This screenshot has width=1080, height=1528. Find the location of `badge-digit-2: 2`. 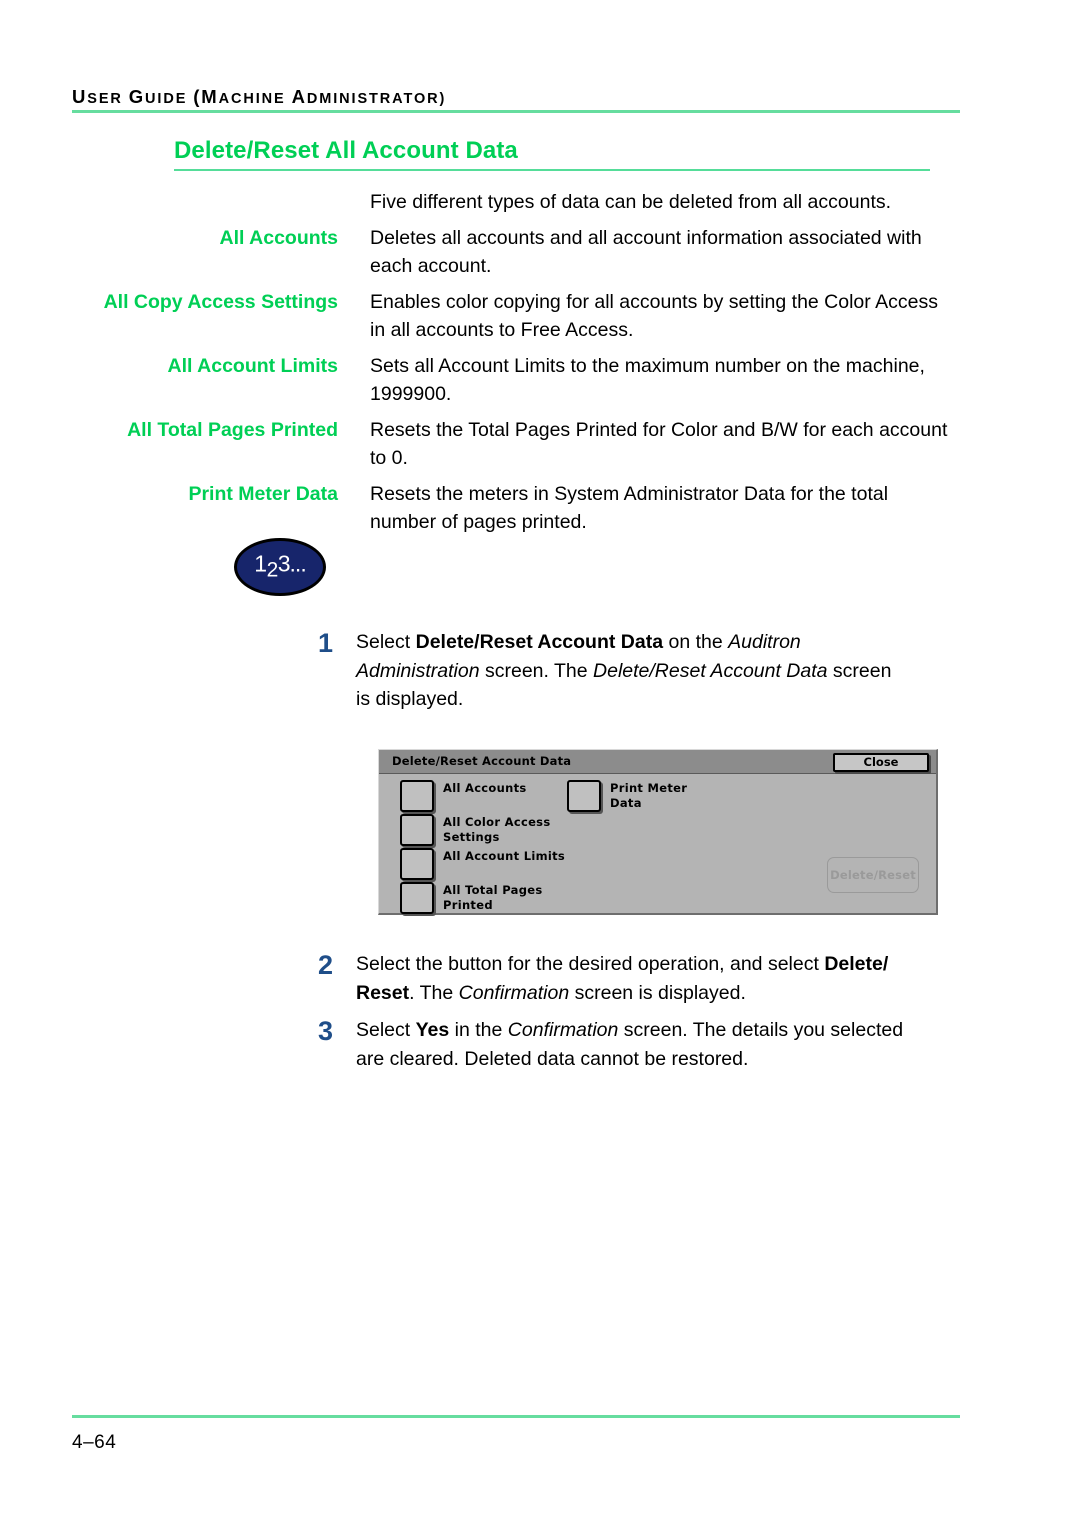

badge-digit-2: 2 is located at coordinates (272, 570).